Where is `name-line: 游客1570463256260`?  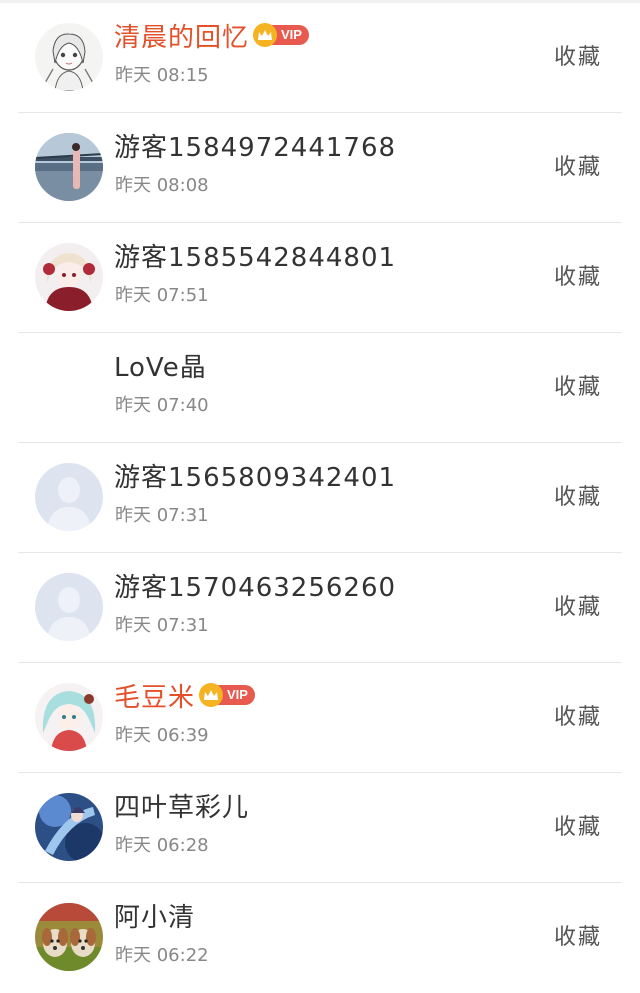 name-line: 游客1570463256260 is located at coordinates (255, 585).